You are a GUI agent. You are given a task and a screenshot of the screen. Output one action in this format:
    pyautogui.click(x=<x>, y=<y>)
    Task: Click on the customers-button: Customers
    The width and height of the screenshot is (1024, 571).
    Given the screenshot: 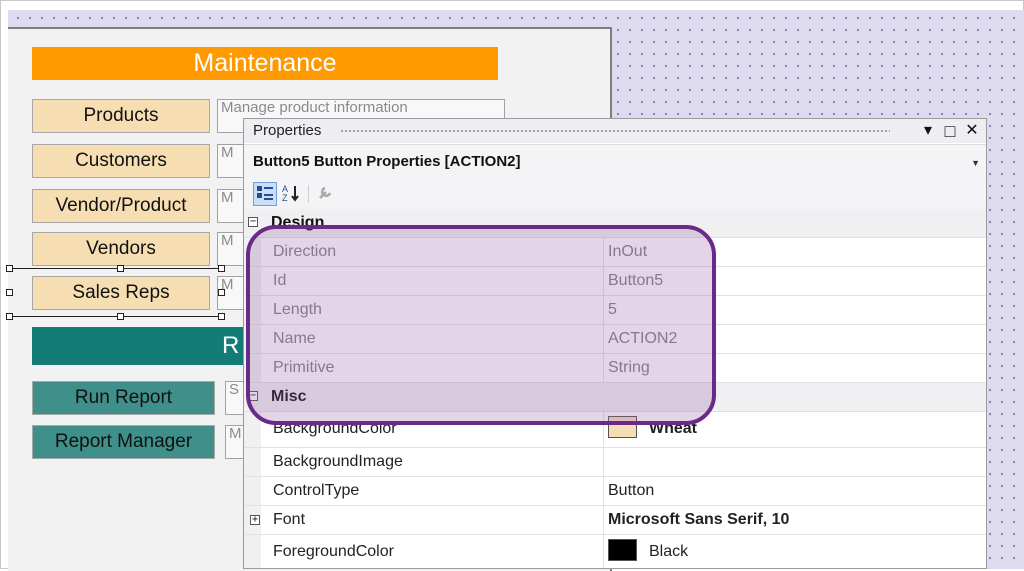 What is the action you would take?
    pyautogui.click(x=121, y=161)
    